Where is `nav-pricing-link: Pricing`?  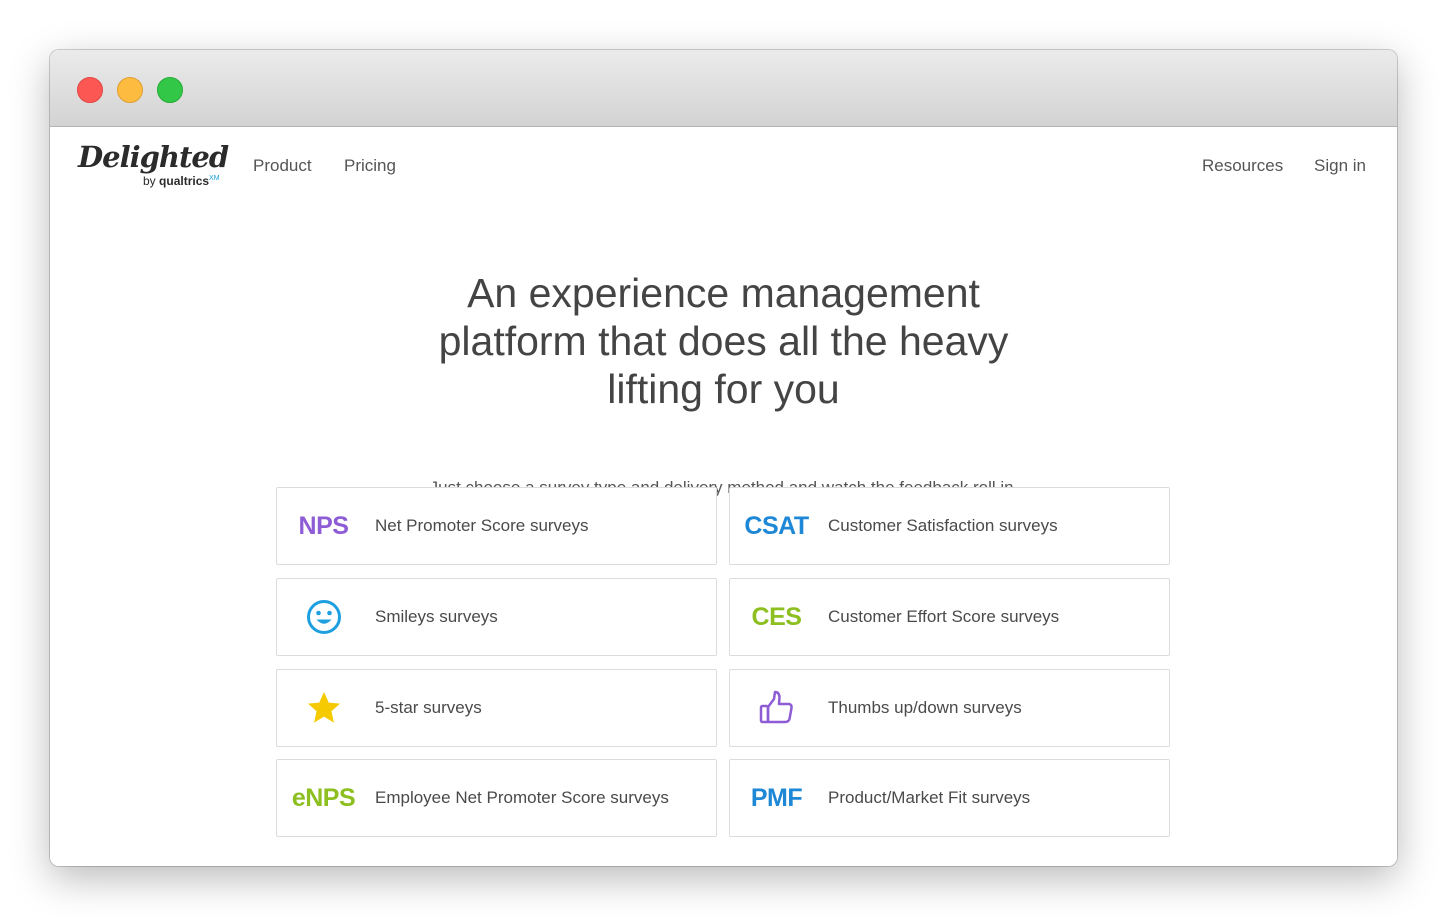
nav-pricing-link: Pricing is located at coordinates (370, 166).